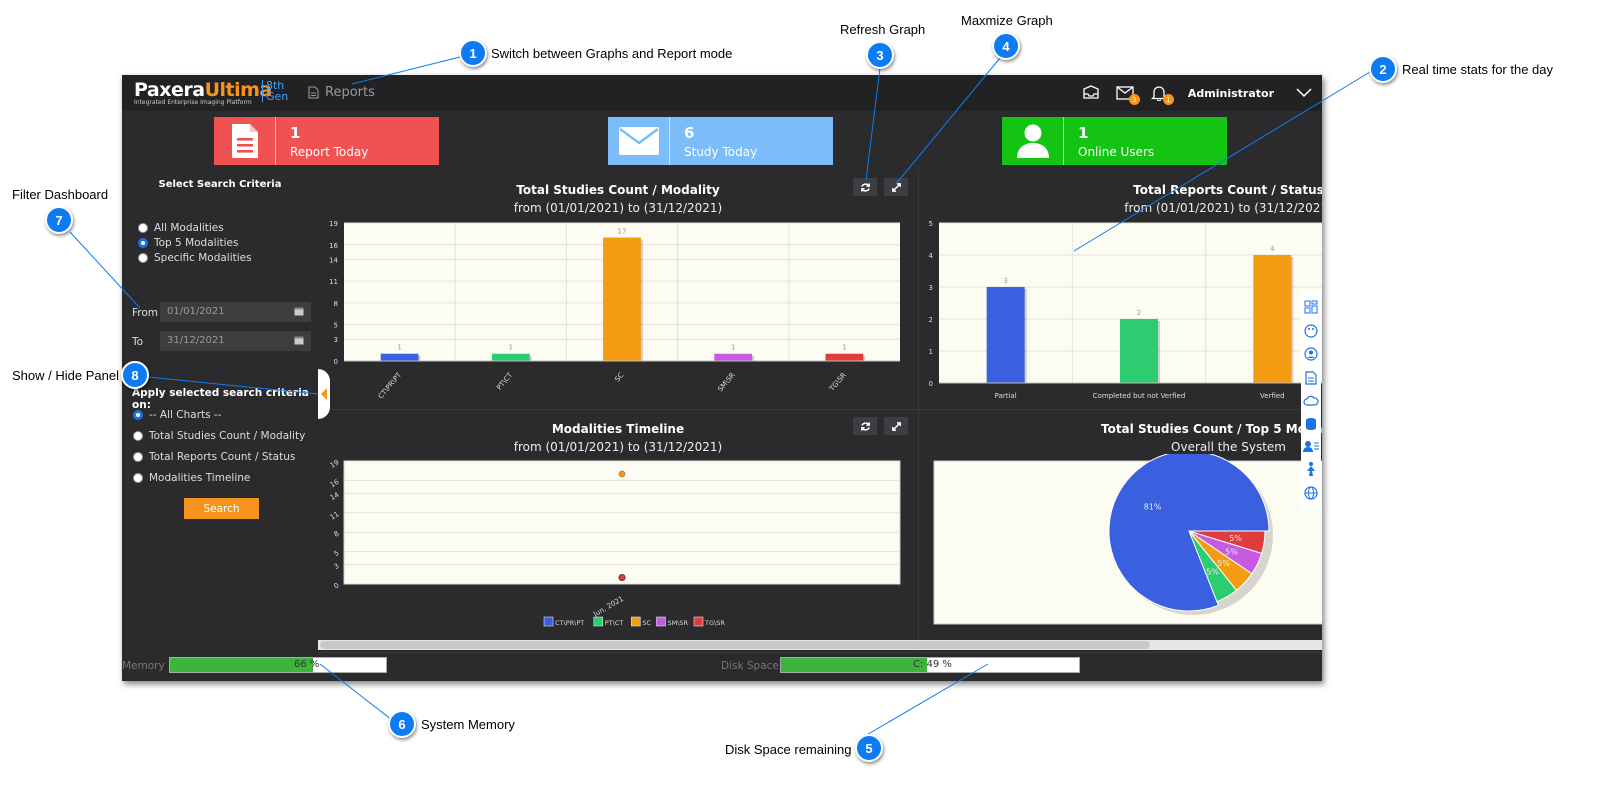 This screenshot has width=1597, height=787. What do you see at coordinates (931, 352) in the screenshot?
I see `y-tick-label: 1` at bounding box center [931, 352].